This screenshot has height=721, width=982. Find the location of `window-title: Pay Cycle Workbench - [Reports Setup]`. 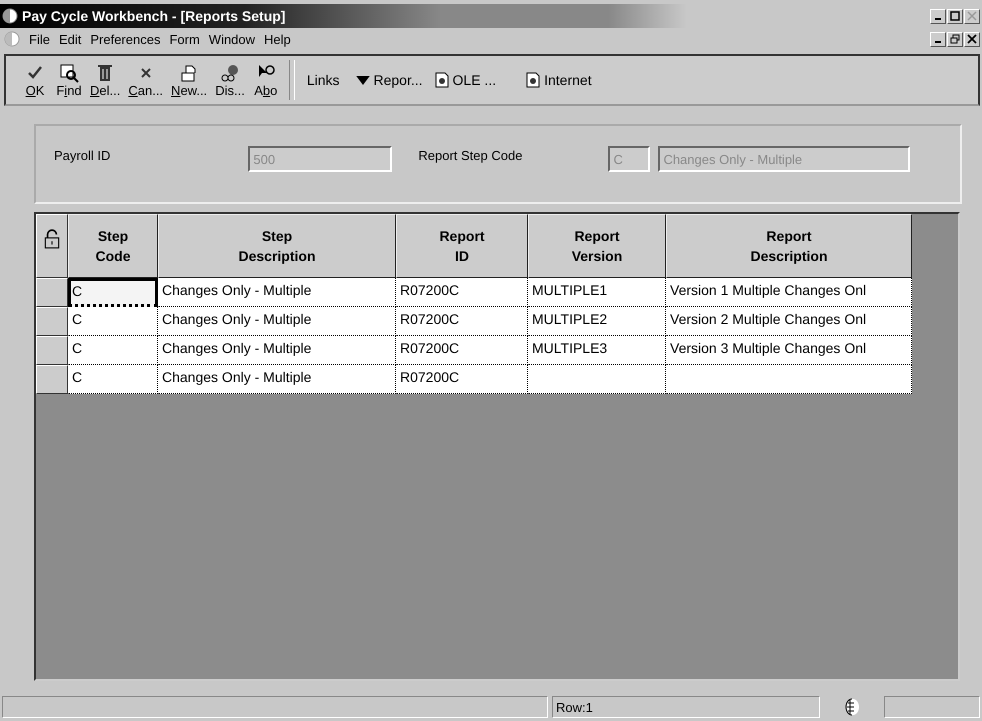

window-title: Pay Cycle Workbench - [Reports Setup] is located at coordinates (154, 16).